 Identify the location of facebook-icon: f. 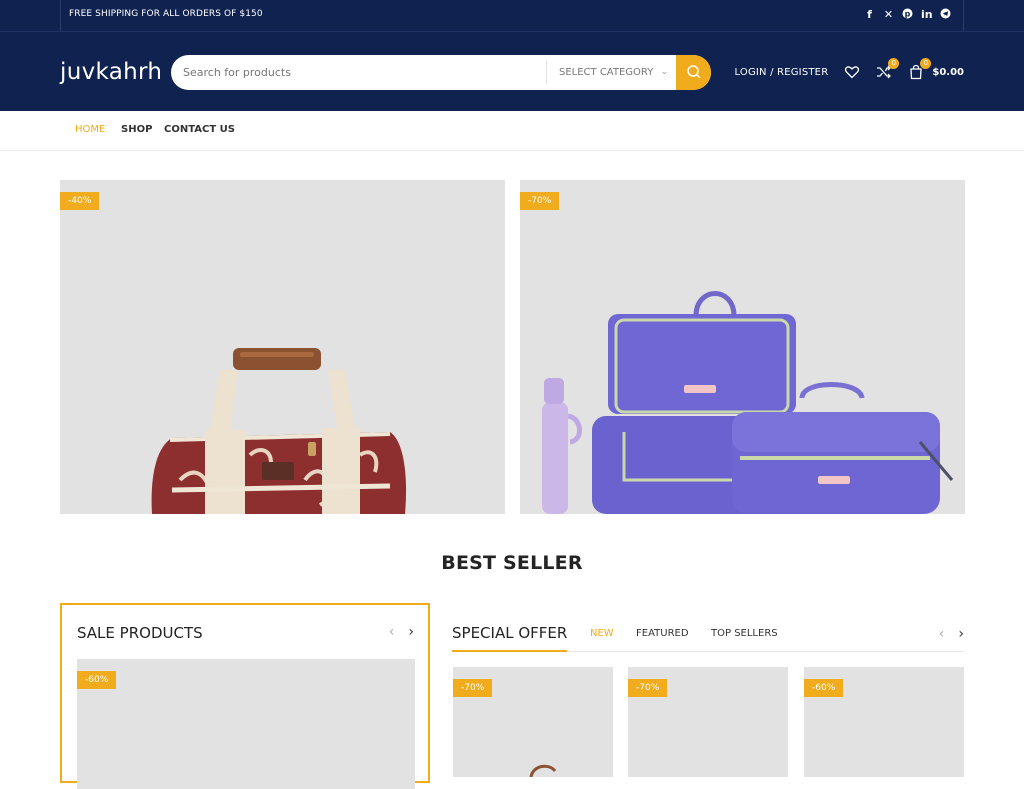
(869, 14).